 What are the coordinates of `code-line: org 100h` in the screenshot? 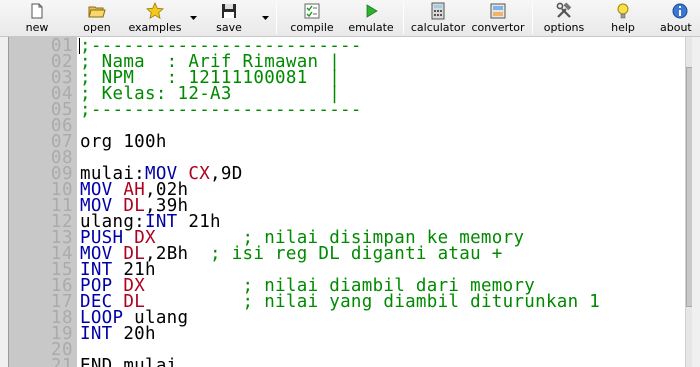 It's located at (123, 142).